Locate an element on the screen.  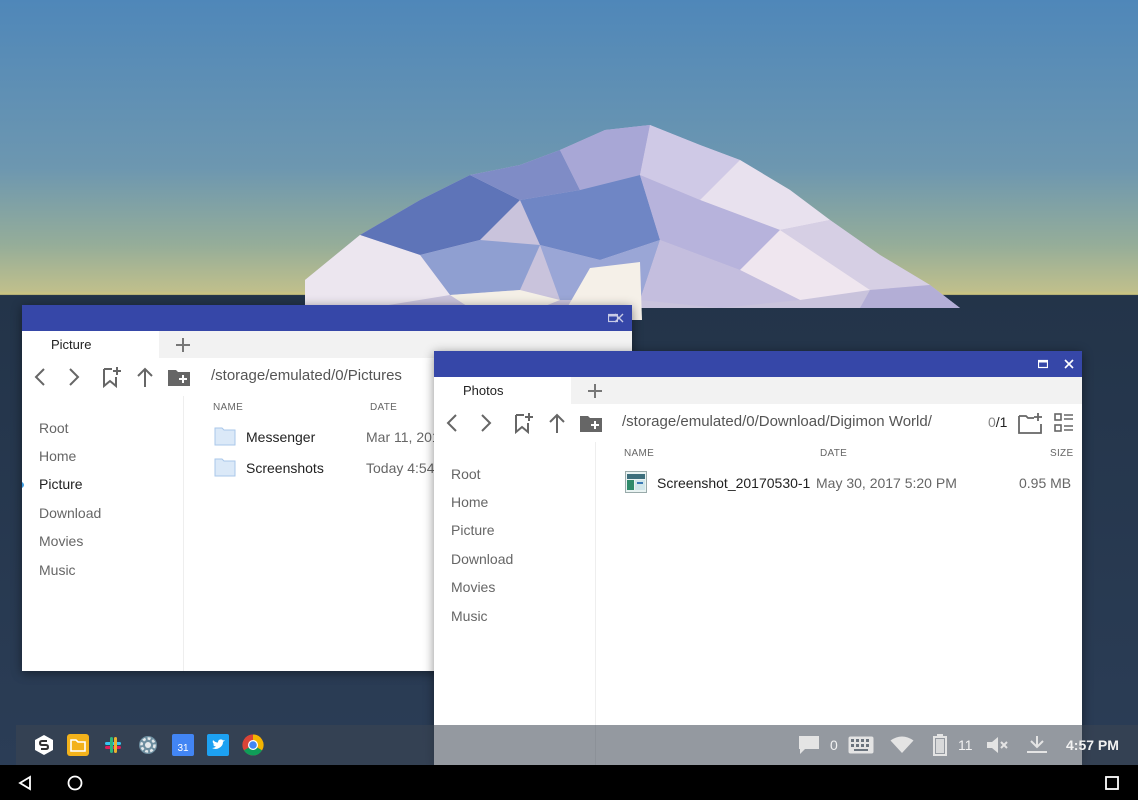
current-path: /storage/emulated/0/Pictures is located at coordinates (306, 375).